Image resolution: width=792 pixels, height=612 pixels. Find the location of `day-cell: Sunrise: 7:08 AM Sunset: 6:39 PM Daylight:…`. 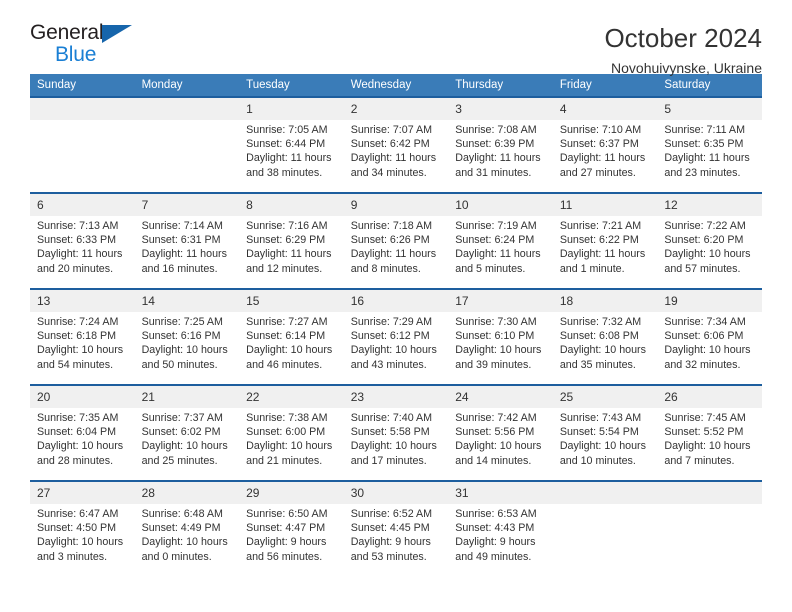

day-cell: Sunrise: 7:08 AM Sunset: 6:39 PM Daylight:… is located at coordinates (500, 156).